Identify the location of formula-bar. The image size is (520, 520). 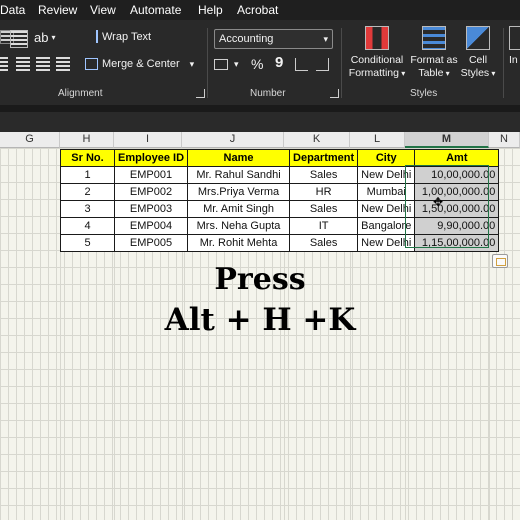
(260, 122).